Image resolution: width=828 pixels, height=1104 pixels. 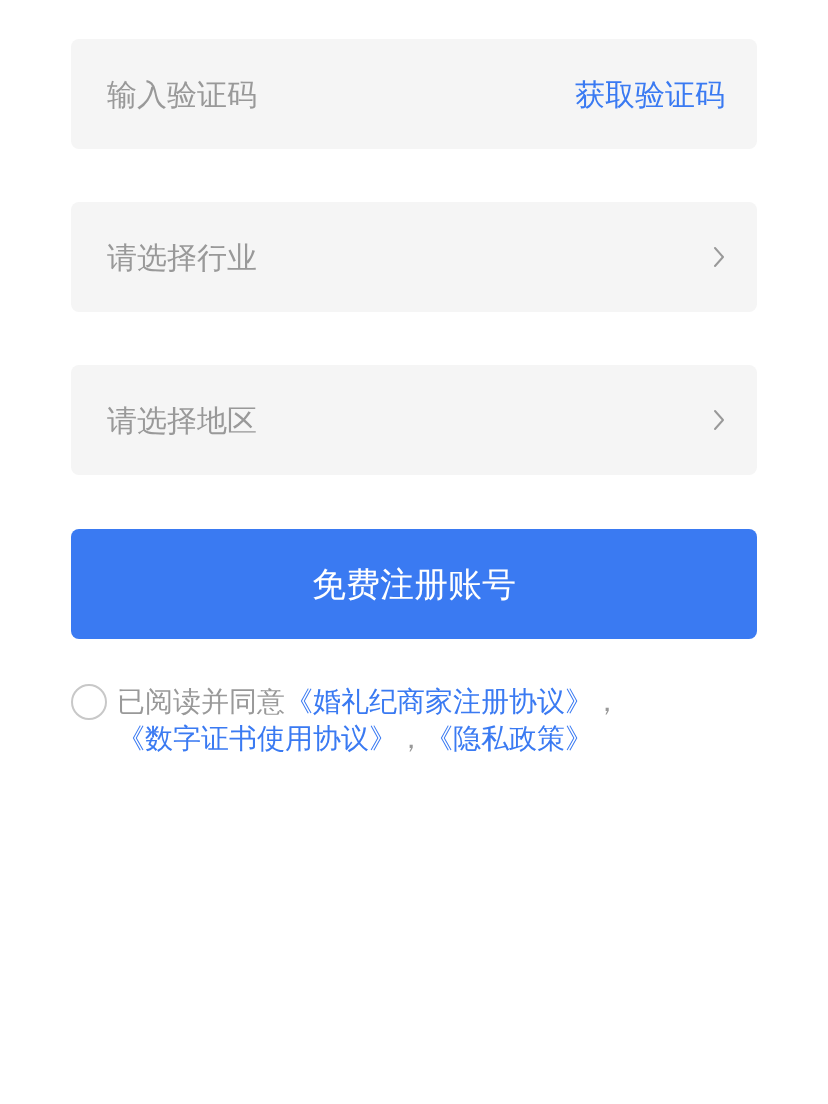 What do you see at coordinates (369, 720) in the screenshot?
I see `agreement-text: 已阅读并同意《婚礼纪商家注册协议》， 《数字证书使用协议》，《隐私政策》` at bounding box center [369, 720].